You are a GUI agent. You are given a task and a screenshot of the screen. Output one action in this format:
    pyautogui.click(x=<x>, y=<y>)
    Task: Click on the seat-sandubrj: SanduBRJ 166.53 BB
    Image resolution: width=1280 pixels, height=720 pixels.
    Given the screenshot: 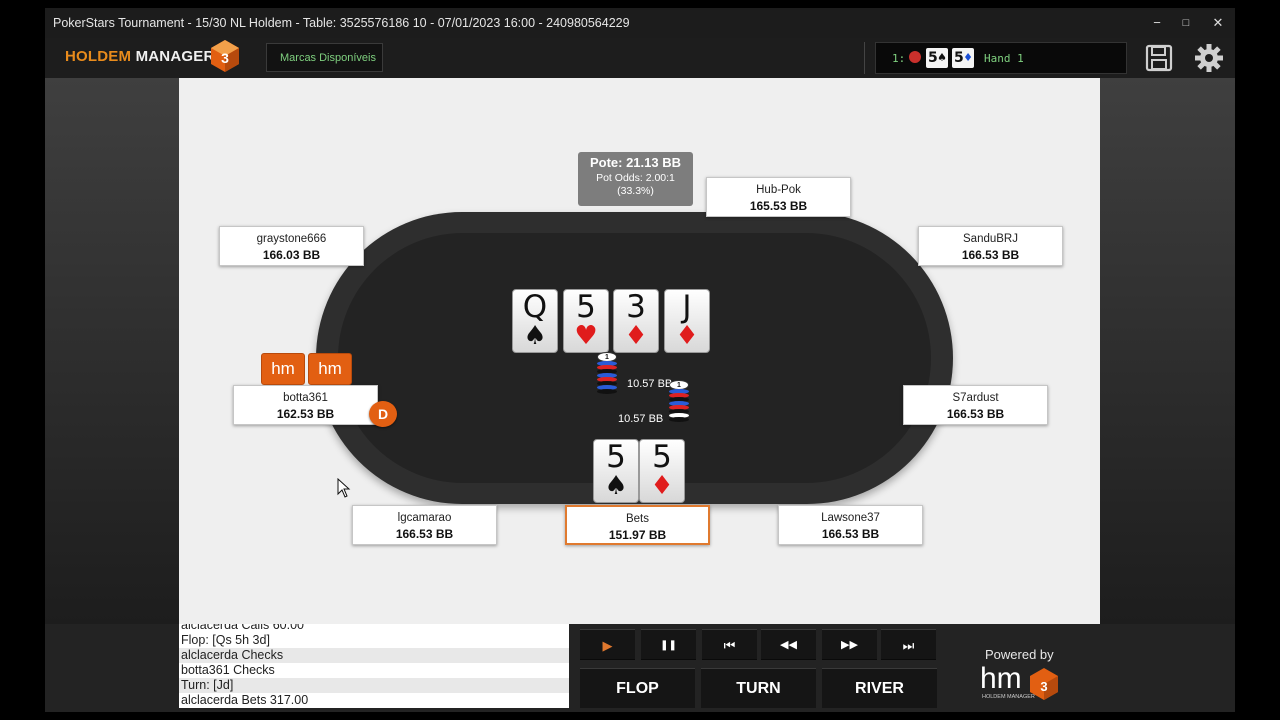 What is the action you would take?
    pyautogui.click(x=990, y=246)
    